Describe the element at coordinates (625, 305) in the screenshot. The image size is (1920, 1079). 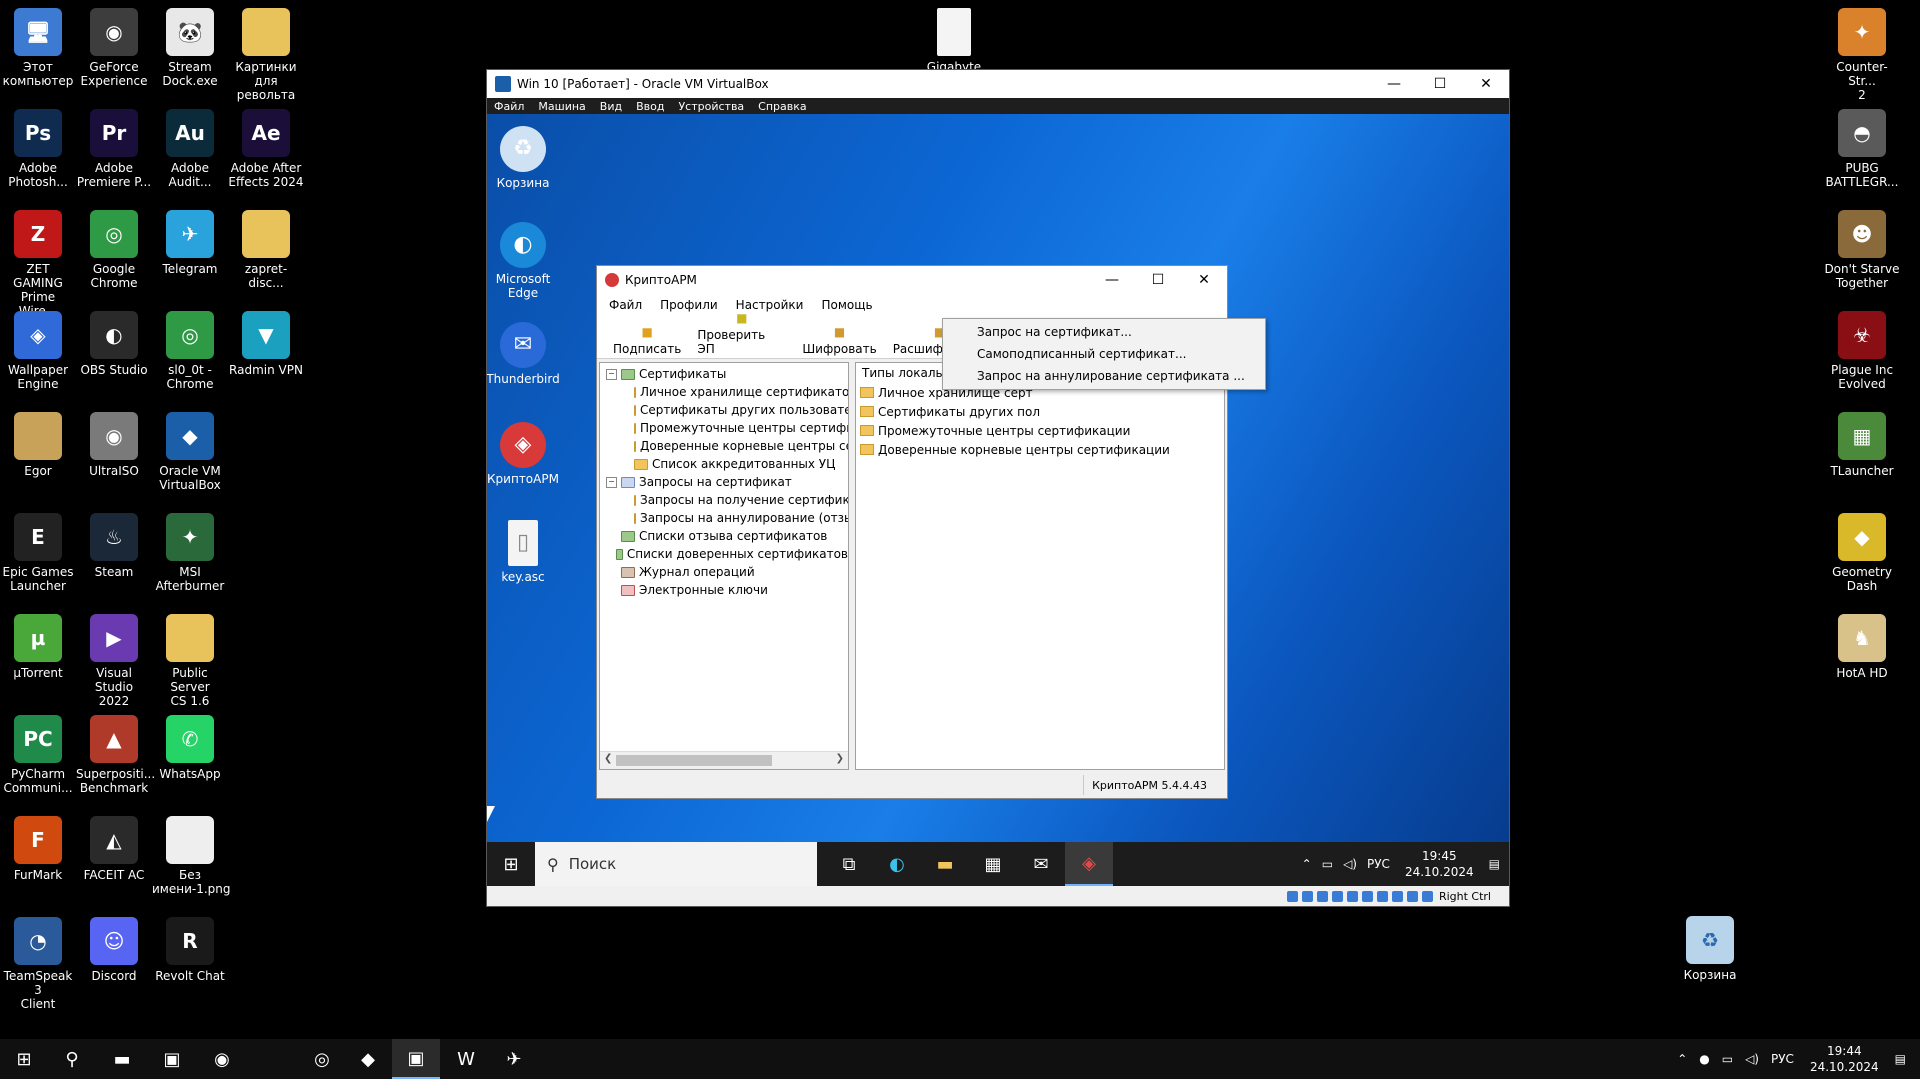
I see `cryptoarm-menu-item: Файл` at that location.